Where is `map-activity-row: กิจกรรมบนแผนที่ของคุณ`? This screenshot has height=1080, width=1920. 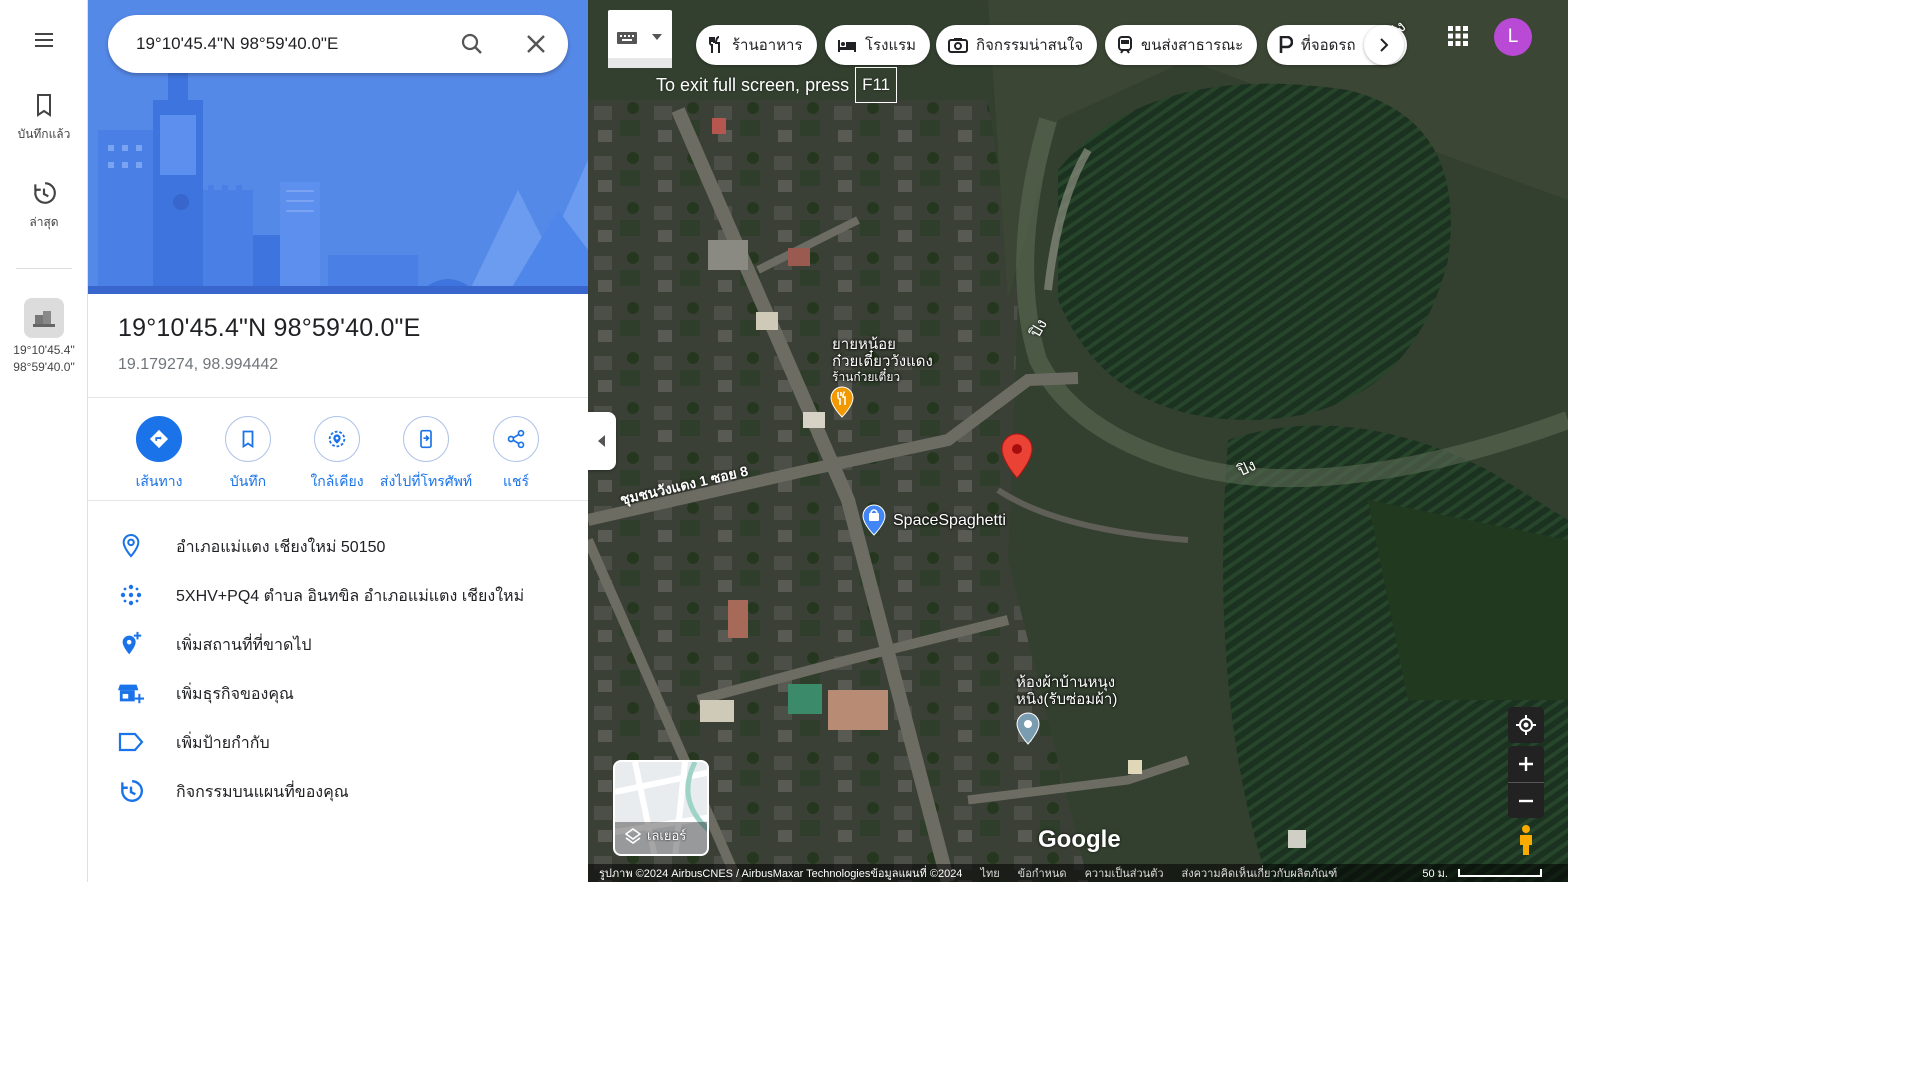
map-activity-row: กิจกรรมบนแผนที่ของคุณ is located at coordinates (338, 790).